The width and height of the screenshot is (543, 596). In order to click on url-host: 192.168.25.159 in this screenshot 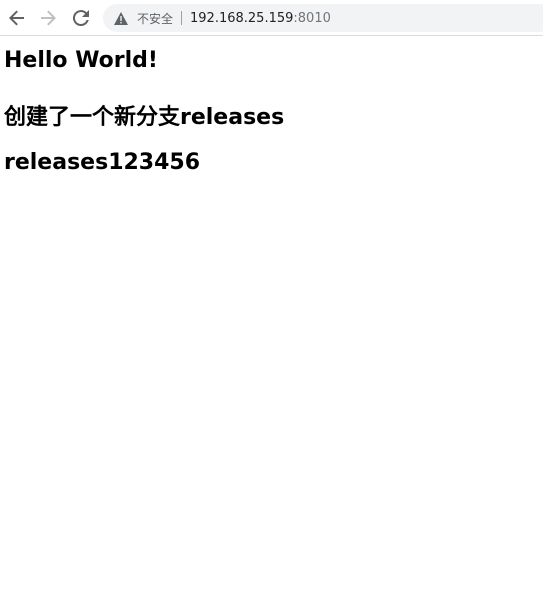, I will do `click(241, 18)`.